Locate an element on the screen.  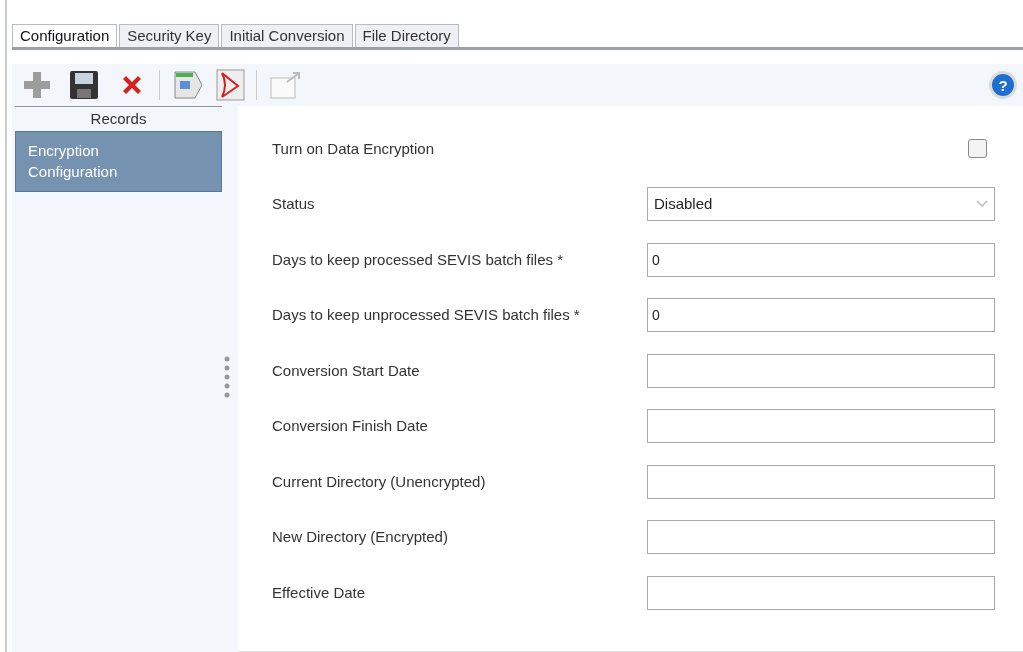
field-label: Days to keep processed SEVIS batch files * is located at coordinates (418, 259).